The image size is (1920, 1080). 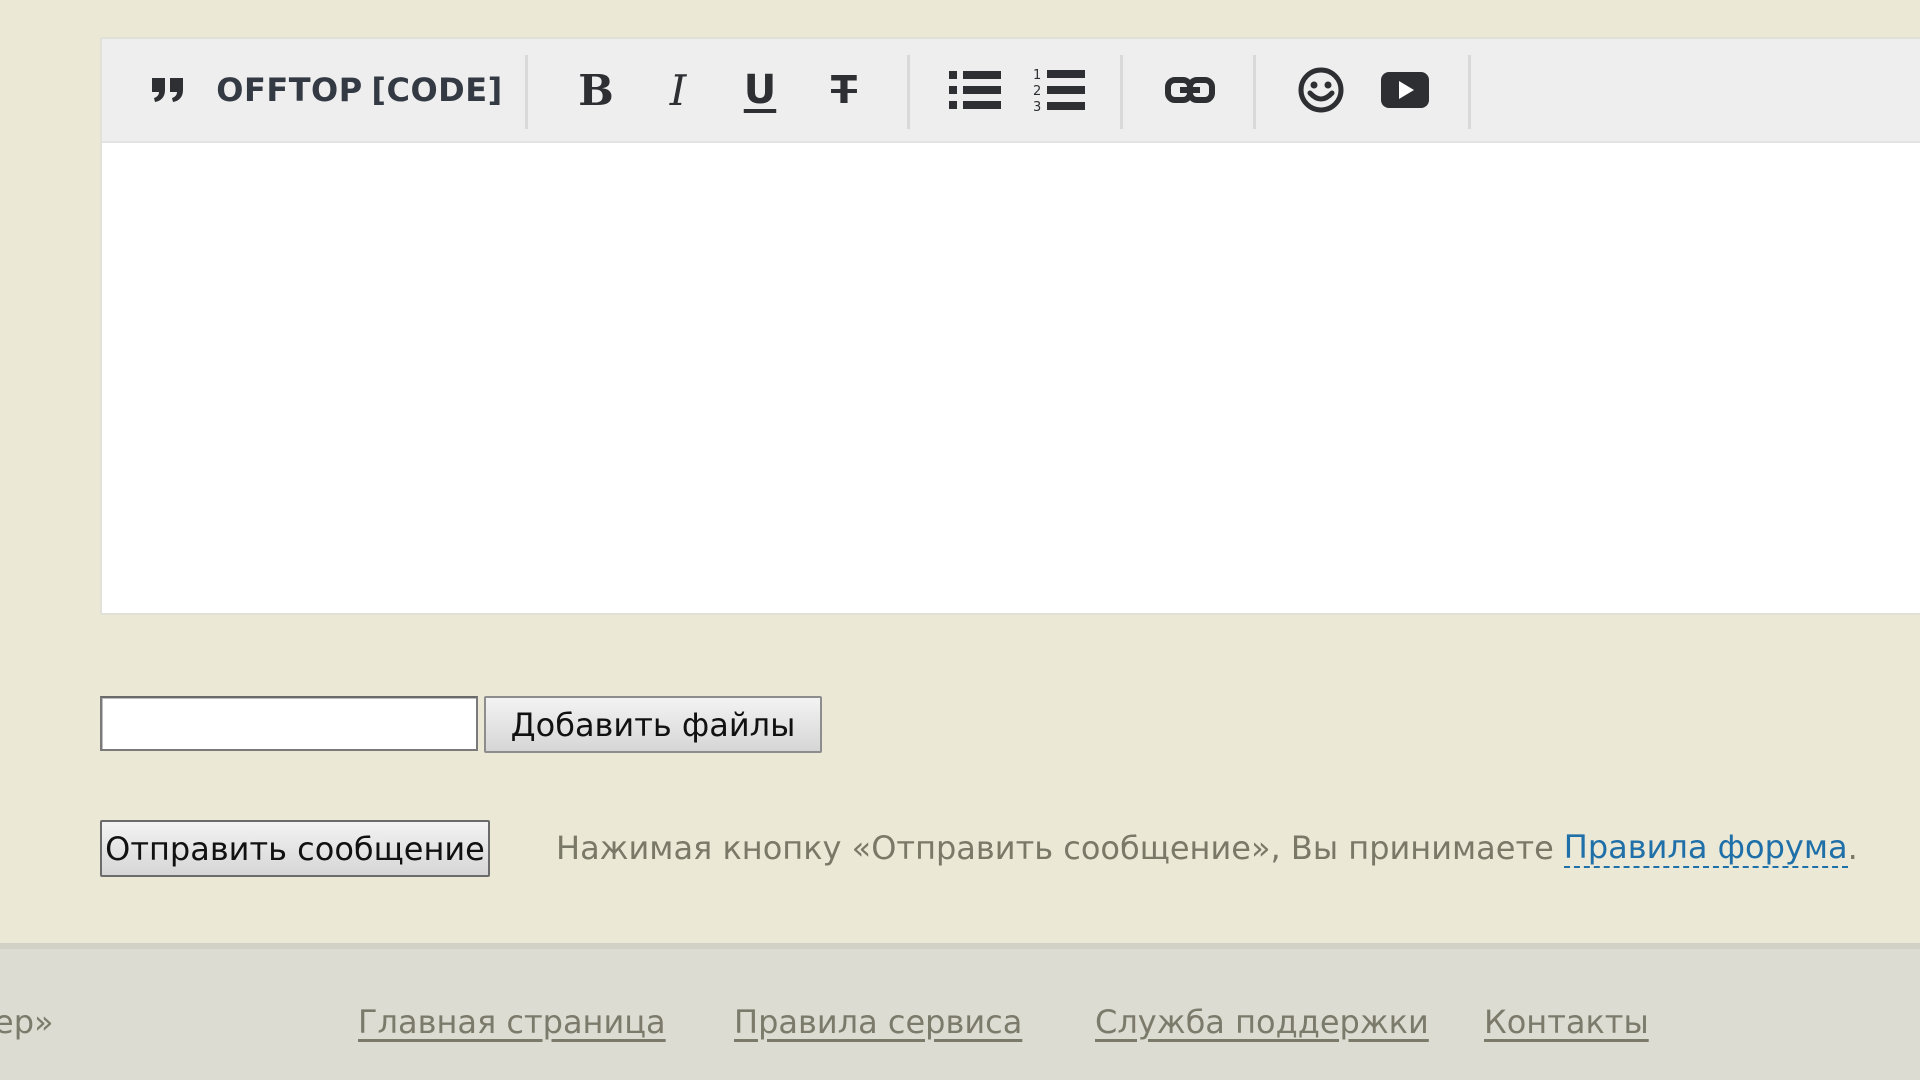 I want to click on code-button: [CODE], so click(x=436, y=90).